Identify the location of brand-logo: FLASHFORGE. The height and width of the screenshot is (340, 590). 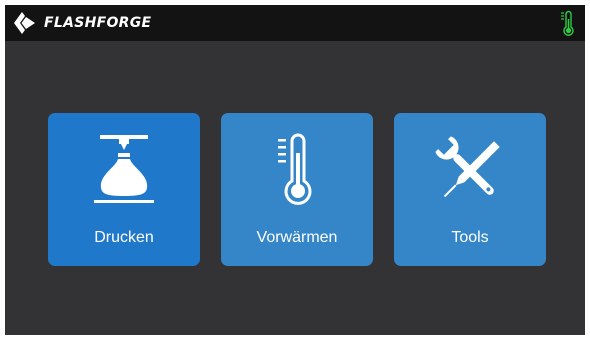
(81, 23).